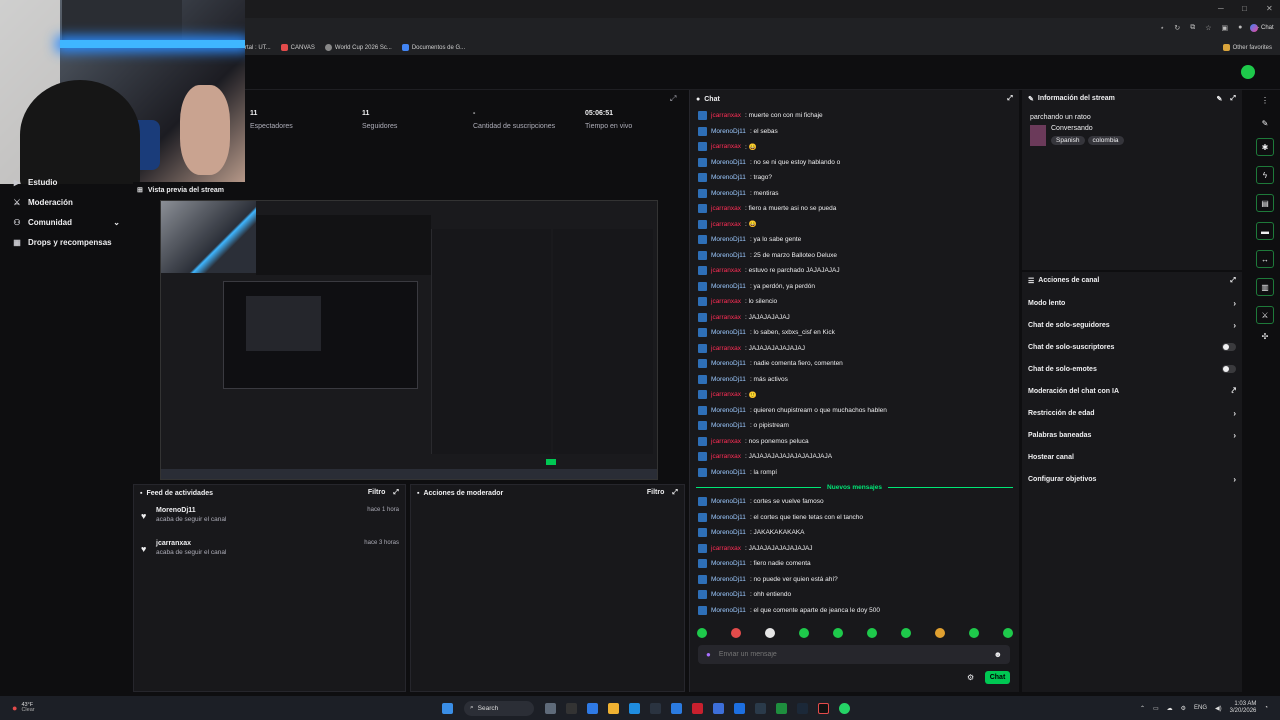 This screenshot has height=720, width=1280. What do you see at coordinates (1265, 203) in the screenshot?
I see `quick-action-button: ▤` at bounding box center [1265, 203].